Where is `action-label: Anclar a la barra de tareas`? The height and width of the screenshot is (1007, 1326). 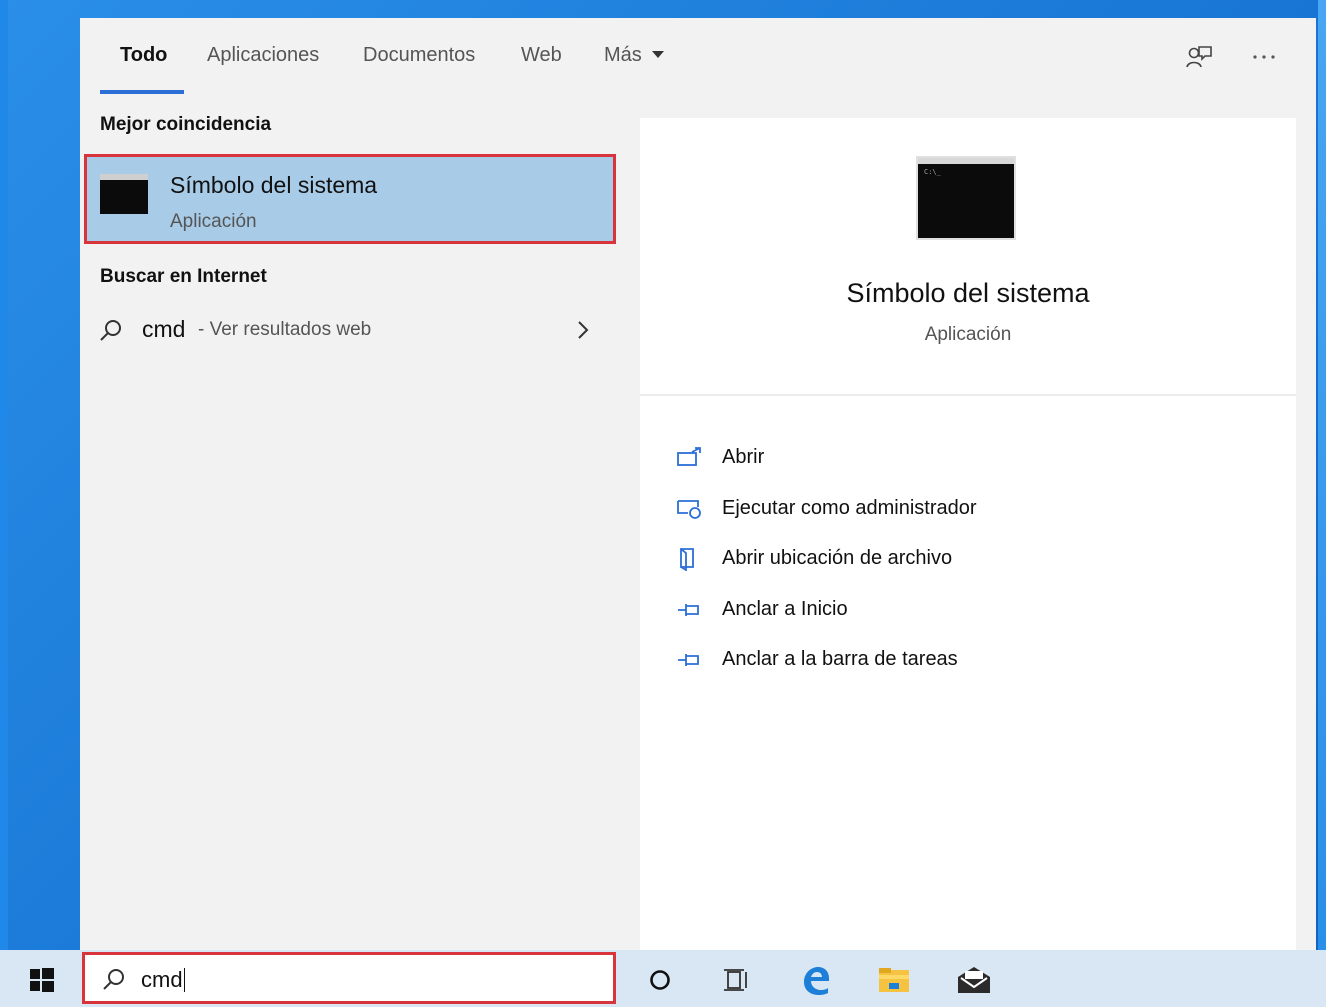 action-label: Anclar a la barra de tareas is located at coordinates (840, 659).